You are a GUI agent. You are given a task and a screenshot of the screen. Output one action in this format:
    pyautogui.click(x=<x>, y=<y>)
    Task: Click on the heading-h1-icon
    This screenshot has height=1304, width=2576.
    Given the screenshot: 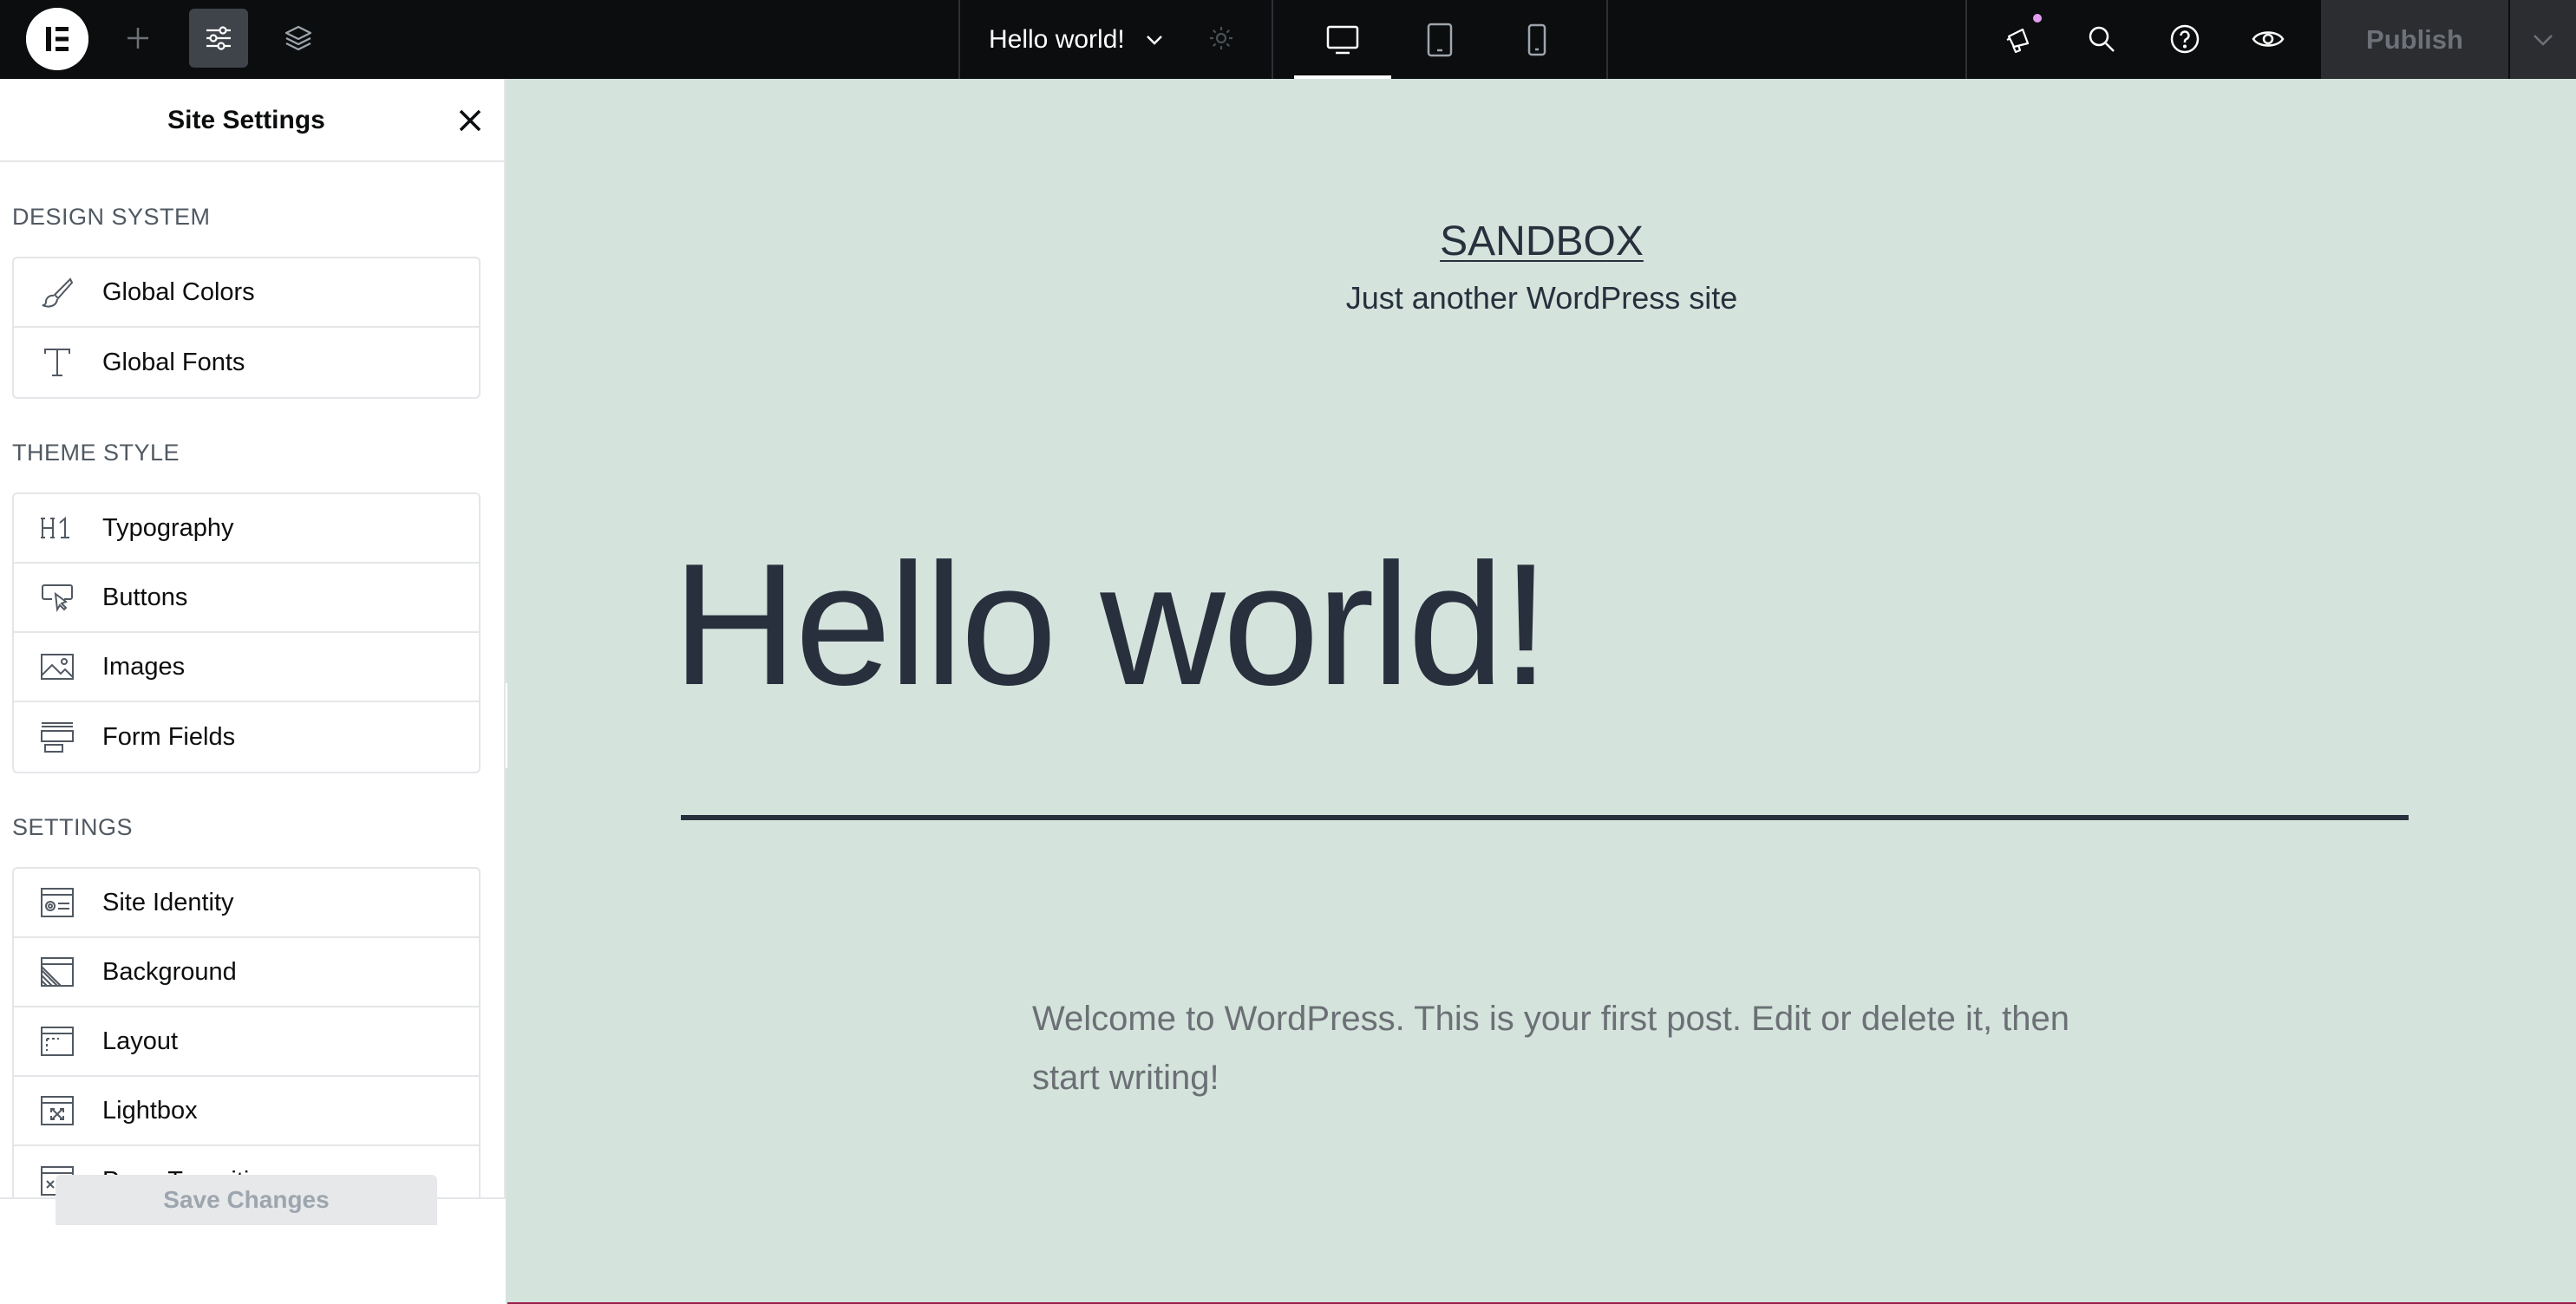 What is the action you would take?
    pyautogui.click(x=57, y=528)
    